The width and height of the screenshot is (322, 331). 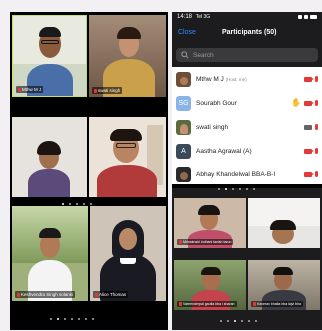 What do you see at coordinates (247, 55) in the screenshot?
I see `search-input: Search` at bounding box center [247, 55].